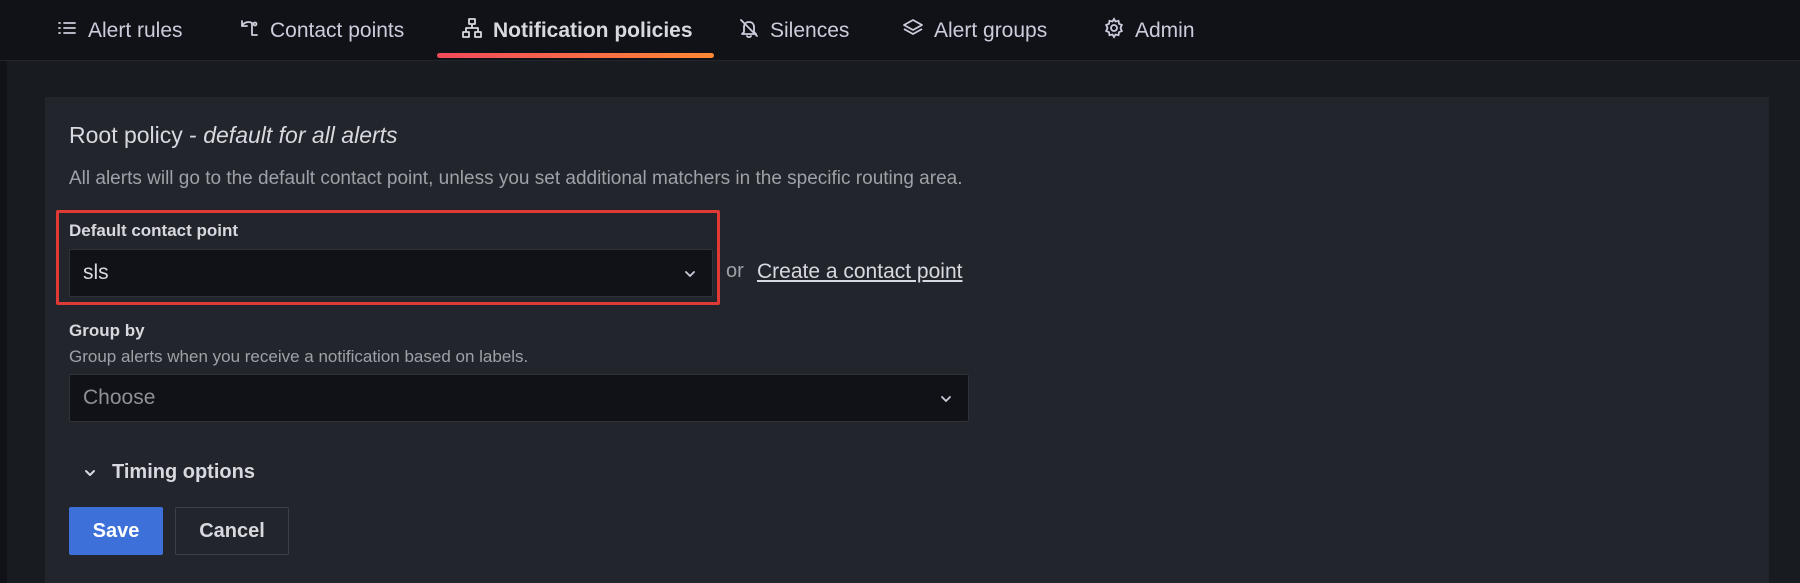 Image resolution: width=1800 pixels, height=583 pixels. Describe the element at coordinates (300, 135) in the screenshot. I see `title-emphasis: default for all alerts` at that location.